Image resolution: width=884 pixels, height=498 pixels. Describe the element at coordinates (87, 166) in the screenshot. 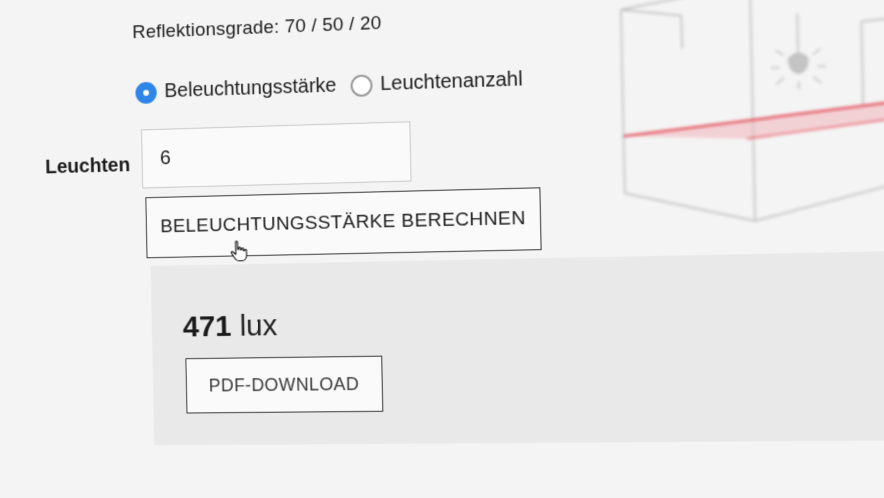

I see `luminaires-label: Leuchten` at that location.